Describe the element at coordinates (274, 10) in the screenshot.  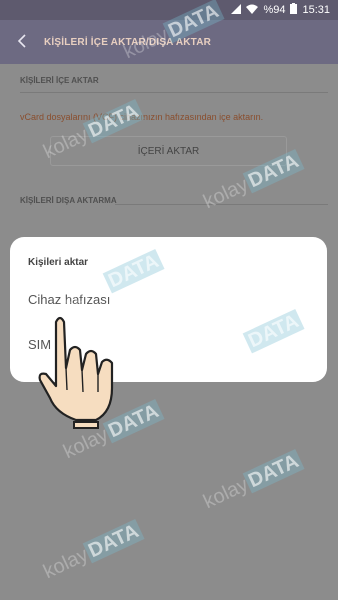
I see `battery-percent: %94` at that location.